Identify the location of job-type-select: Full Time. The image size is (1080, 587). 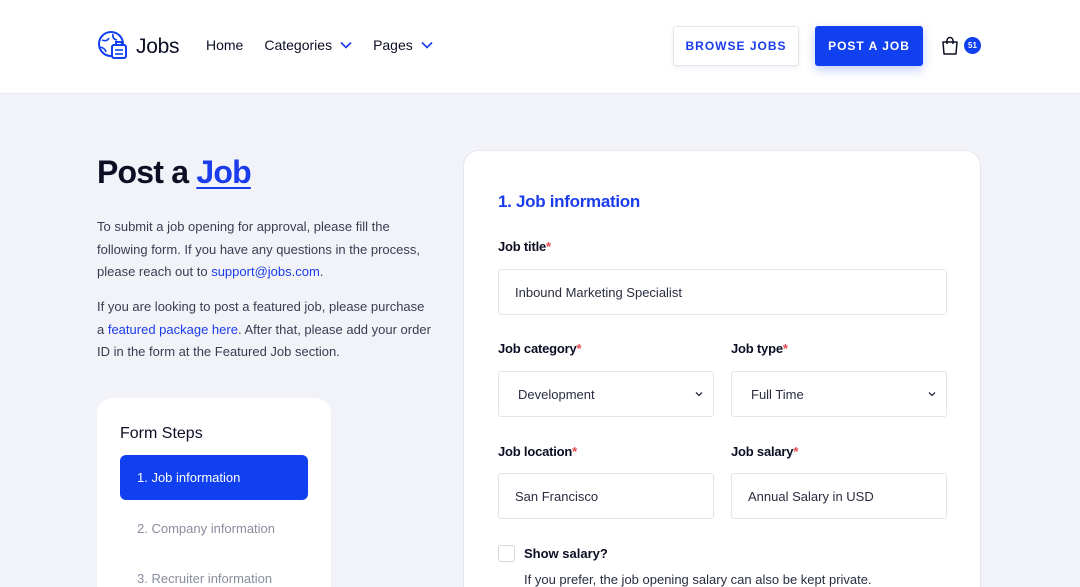
(839, 394).